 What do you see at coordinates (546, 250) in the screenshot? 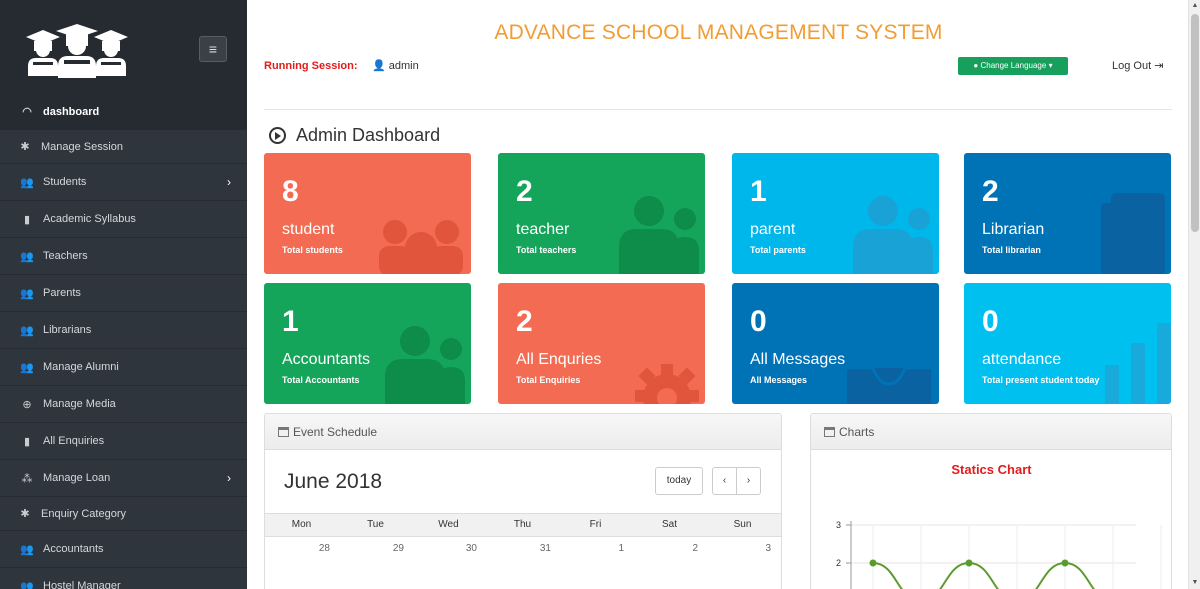
I see `stat-sub: Total teachers` at bounding box center [546, 250].